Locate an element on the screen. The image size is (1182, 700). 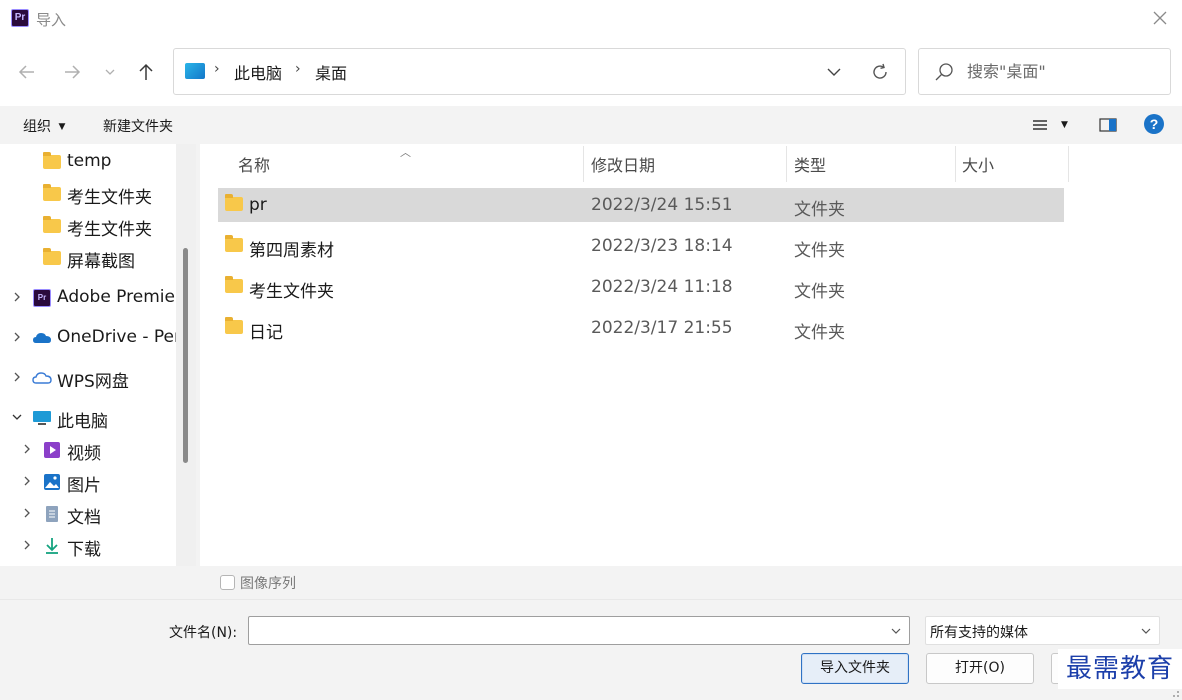
up-arrow-icon is located at coordinates (146, 72).